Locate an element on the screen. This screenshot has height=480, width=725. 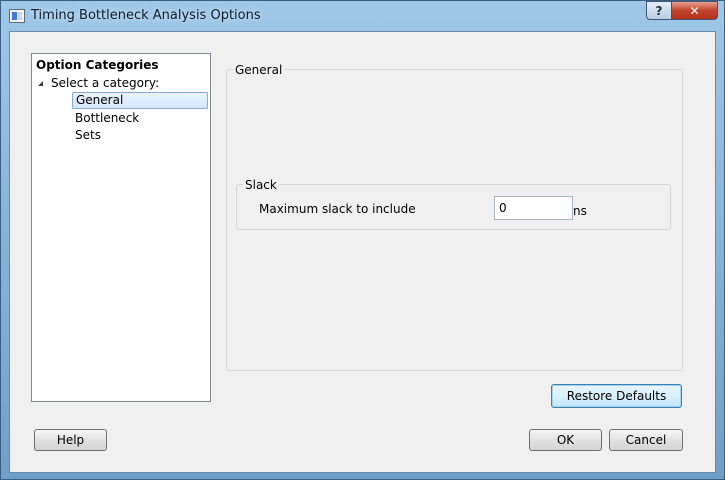
close-button: ✕ is located at coordinates (695, 10).